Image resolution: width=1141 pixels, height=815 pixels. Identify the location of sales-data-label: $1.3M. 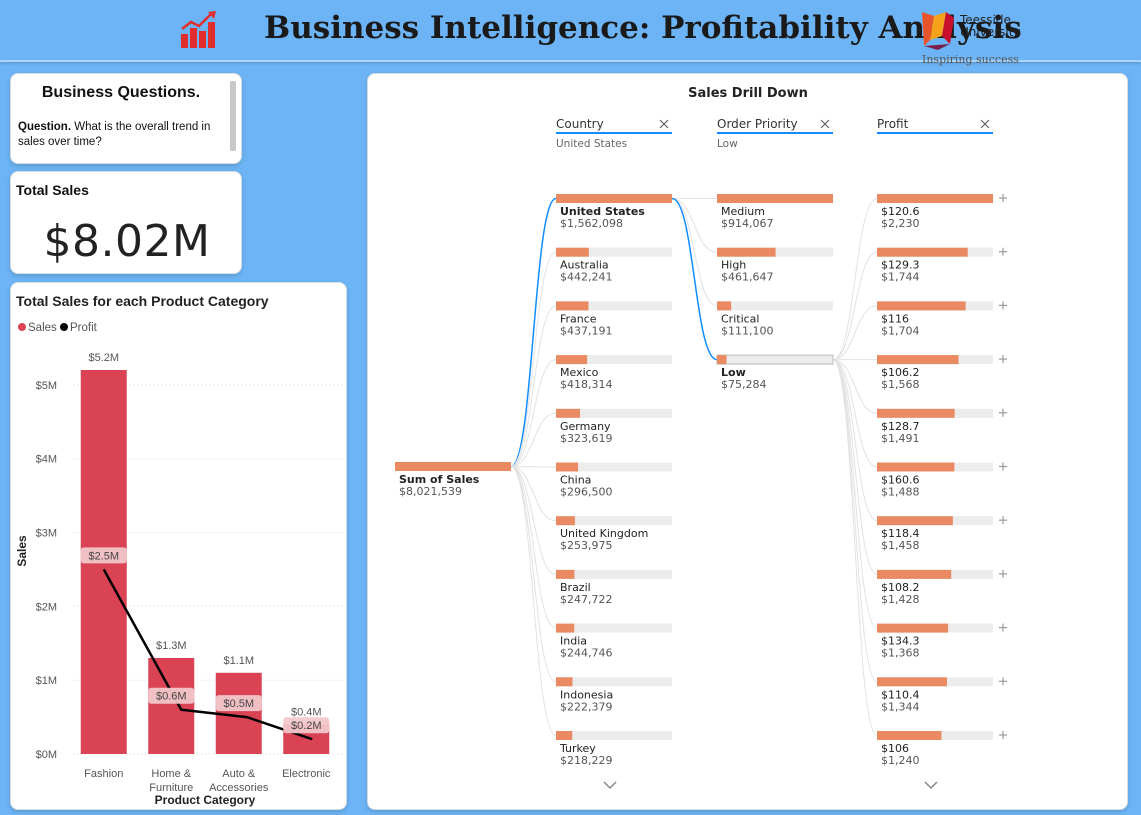
(171, 646).